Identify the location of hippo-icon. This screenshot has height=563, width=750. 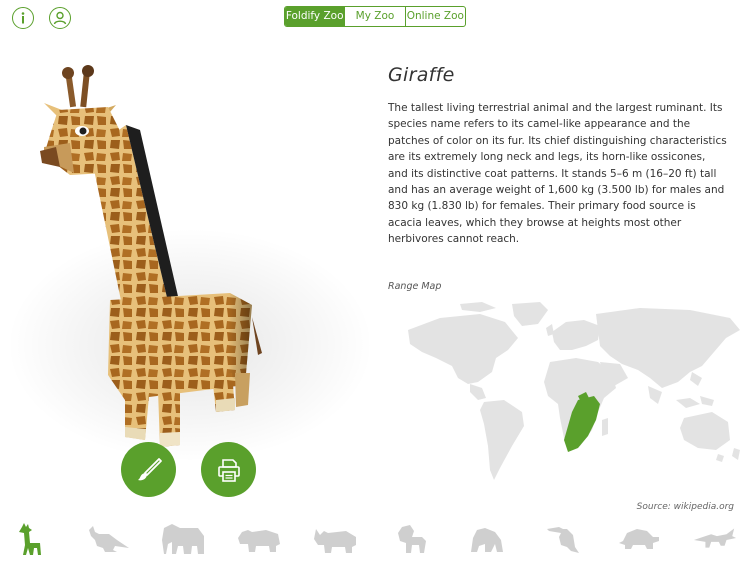
(259, 541).